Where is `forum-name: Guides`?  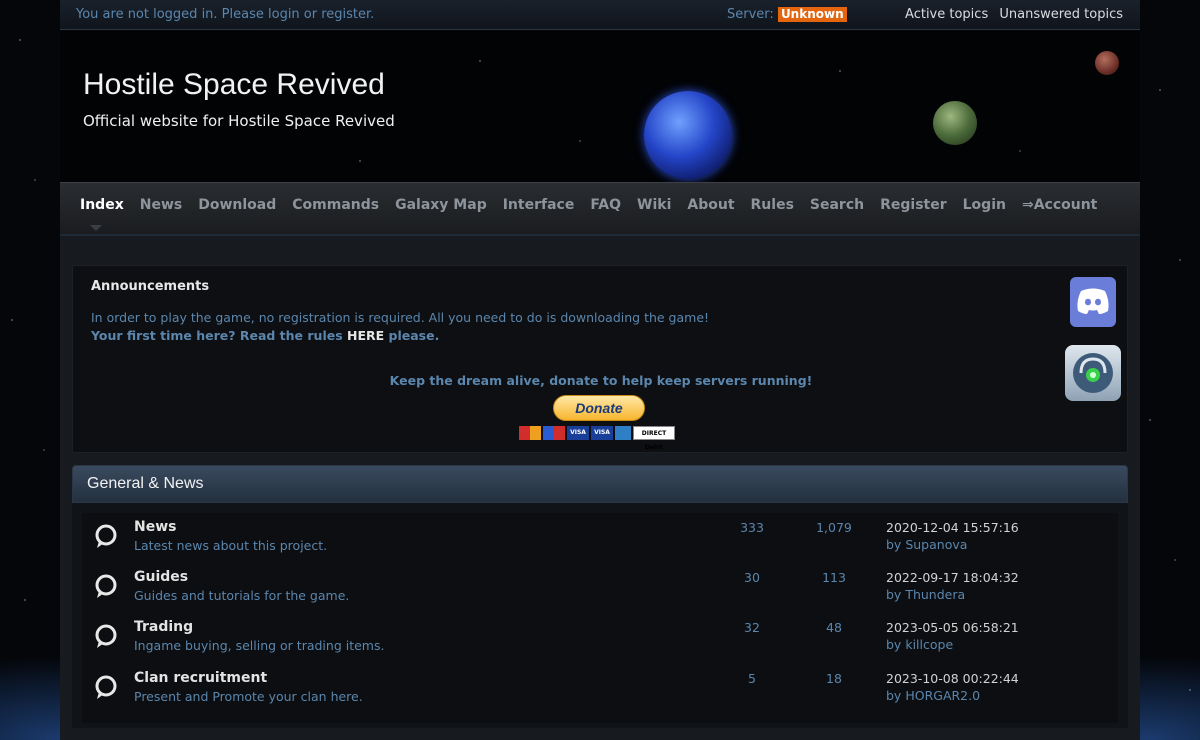
forum-name: Guides is located at coordinates (161, 577).